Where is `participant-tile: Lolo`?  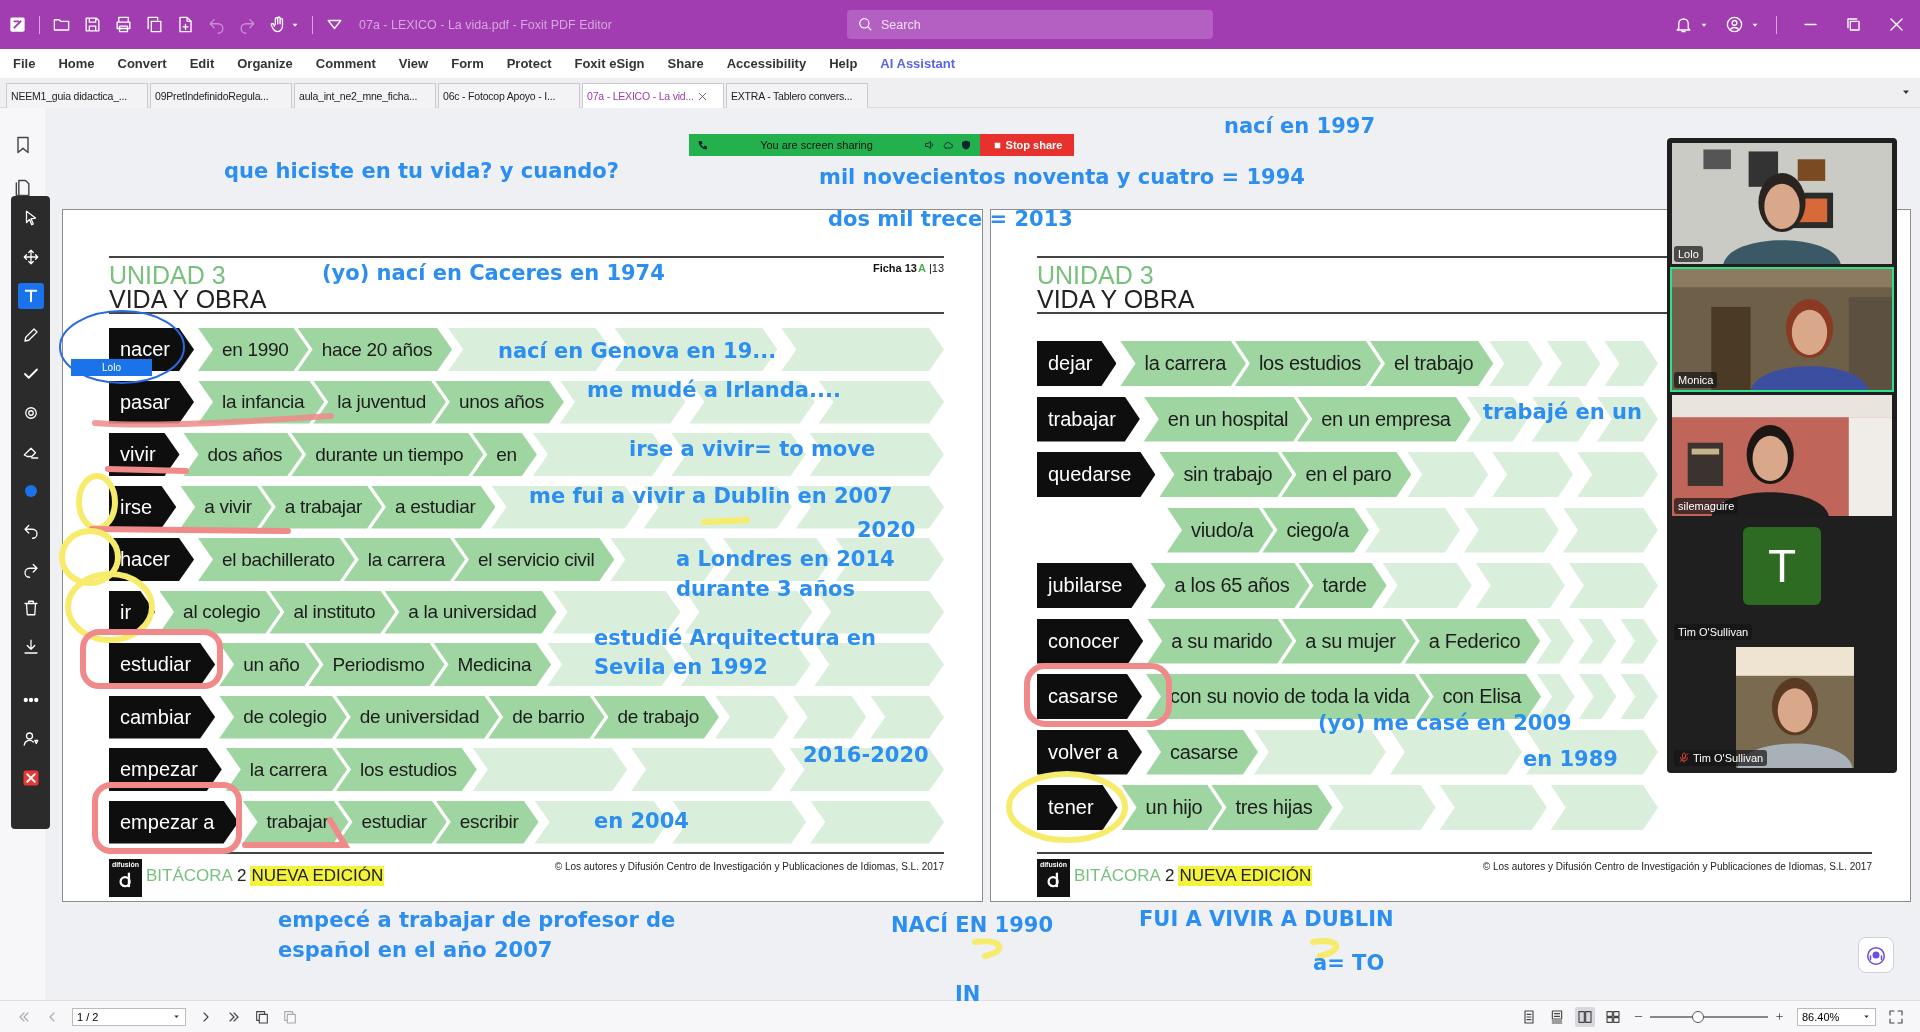 participant-tile: Lolo is located at coordinates (1782, 203).